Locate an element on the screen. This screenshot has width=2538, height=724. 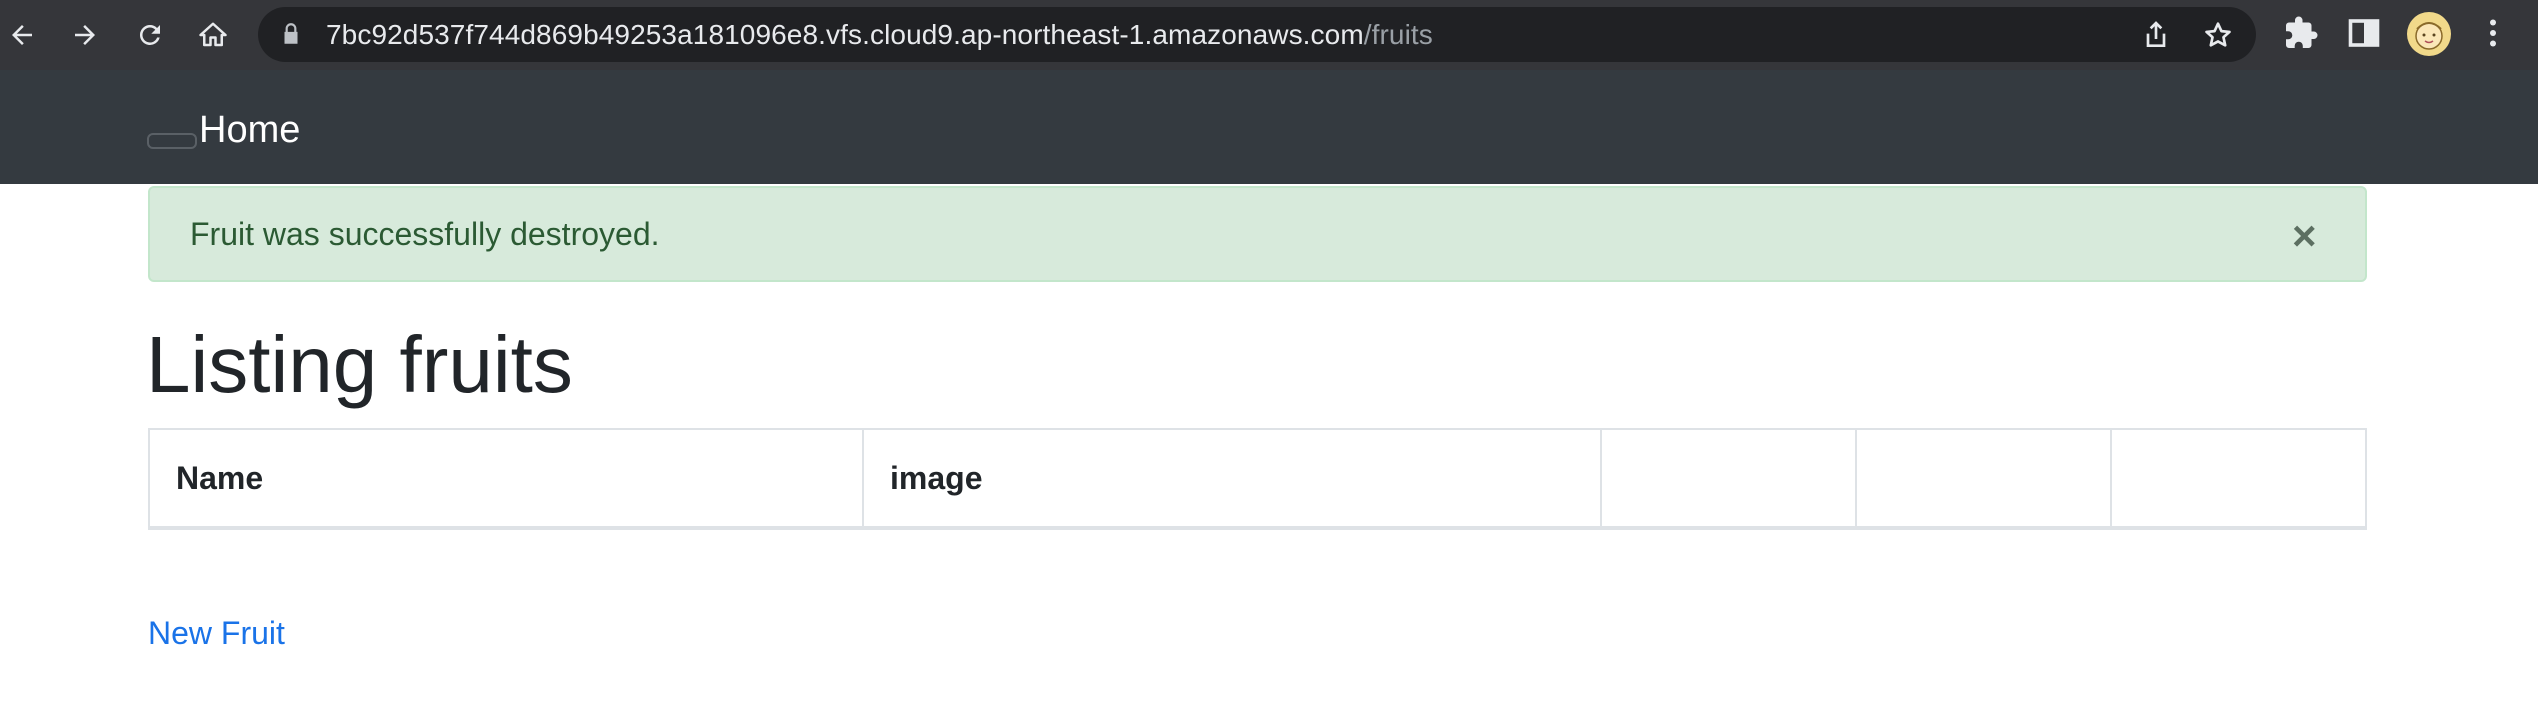
star-icon is located at coordinates (2218, 35).